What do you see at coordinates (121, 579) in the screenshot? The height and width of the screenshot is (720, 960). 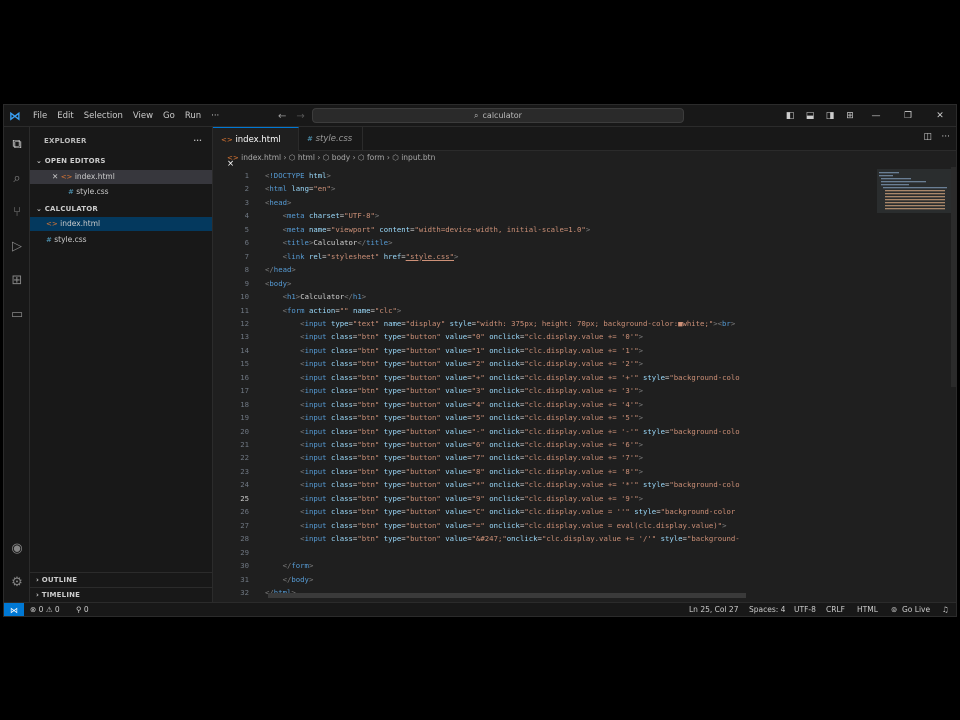 I see `outline-header: › OUTLINE` at bounding box center [121, 579].